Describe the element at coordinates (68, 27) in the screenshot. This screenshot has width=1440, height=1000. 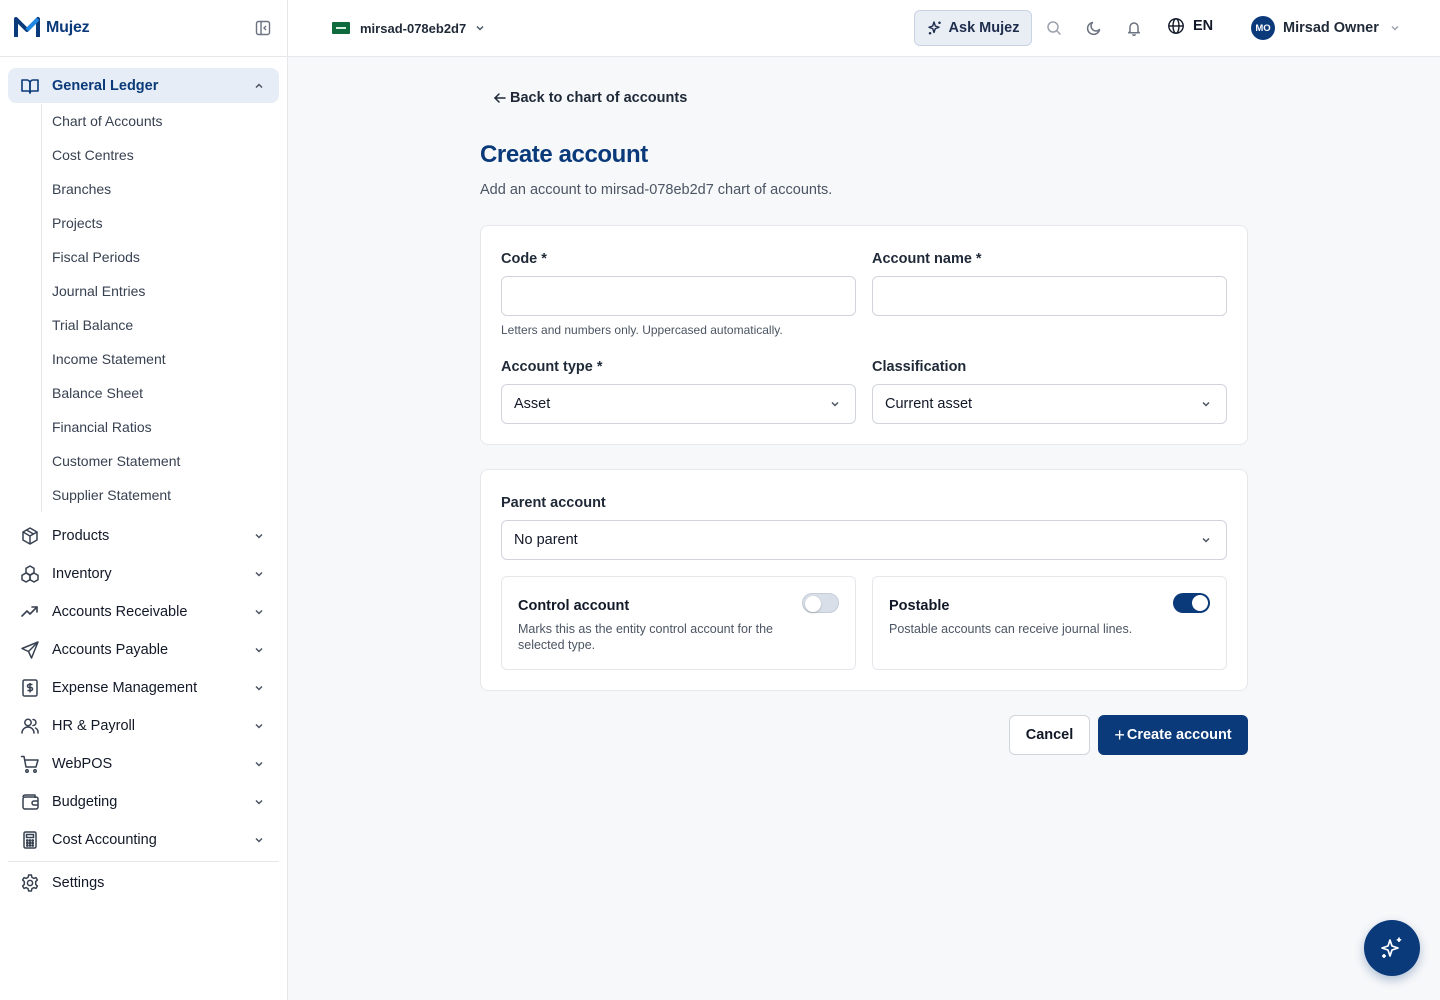
I see `brand-name: Mujez` at that location.